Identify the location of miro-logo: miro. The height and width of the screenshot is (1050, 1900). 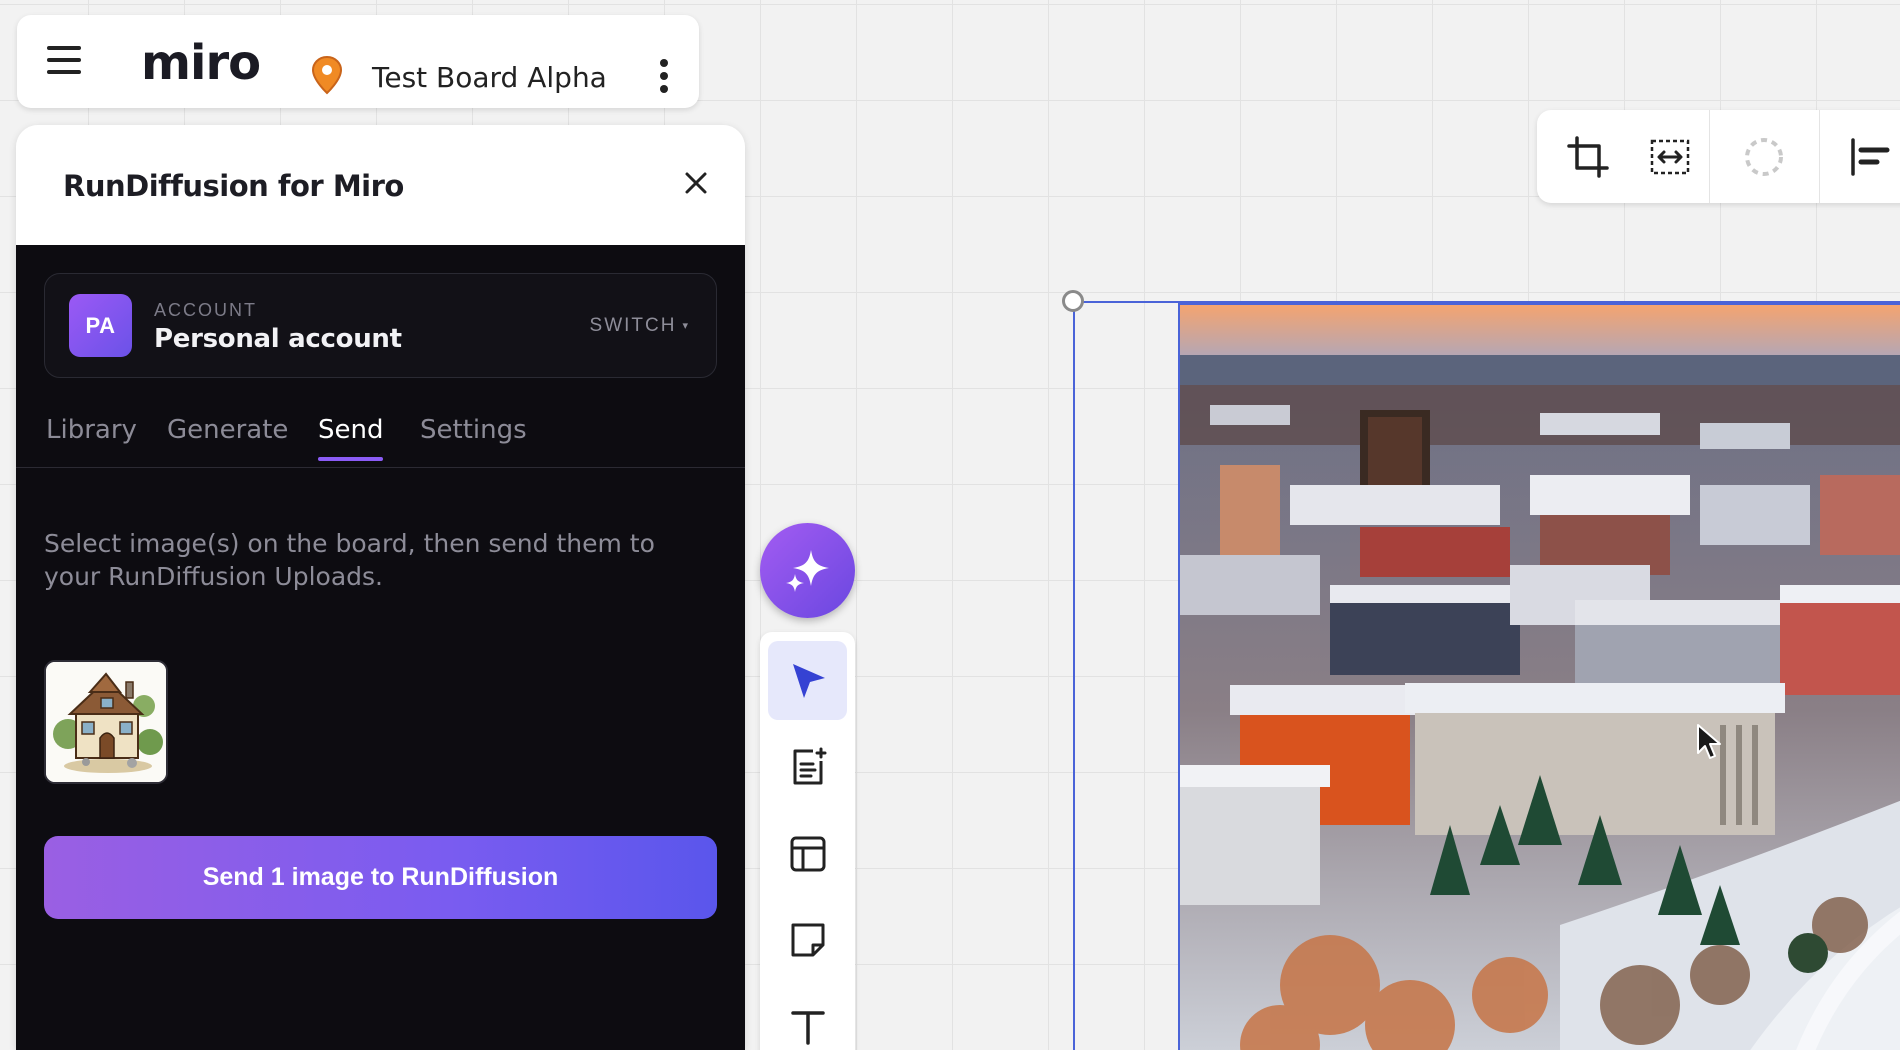
(201, 63).